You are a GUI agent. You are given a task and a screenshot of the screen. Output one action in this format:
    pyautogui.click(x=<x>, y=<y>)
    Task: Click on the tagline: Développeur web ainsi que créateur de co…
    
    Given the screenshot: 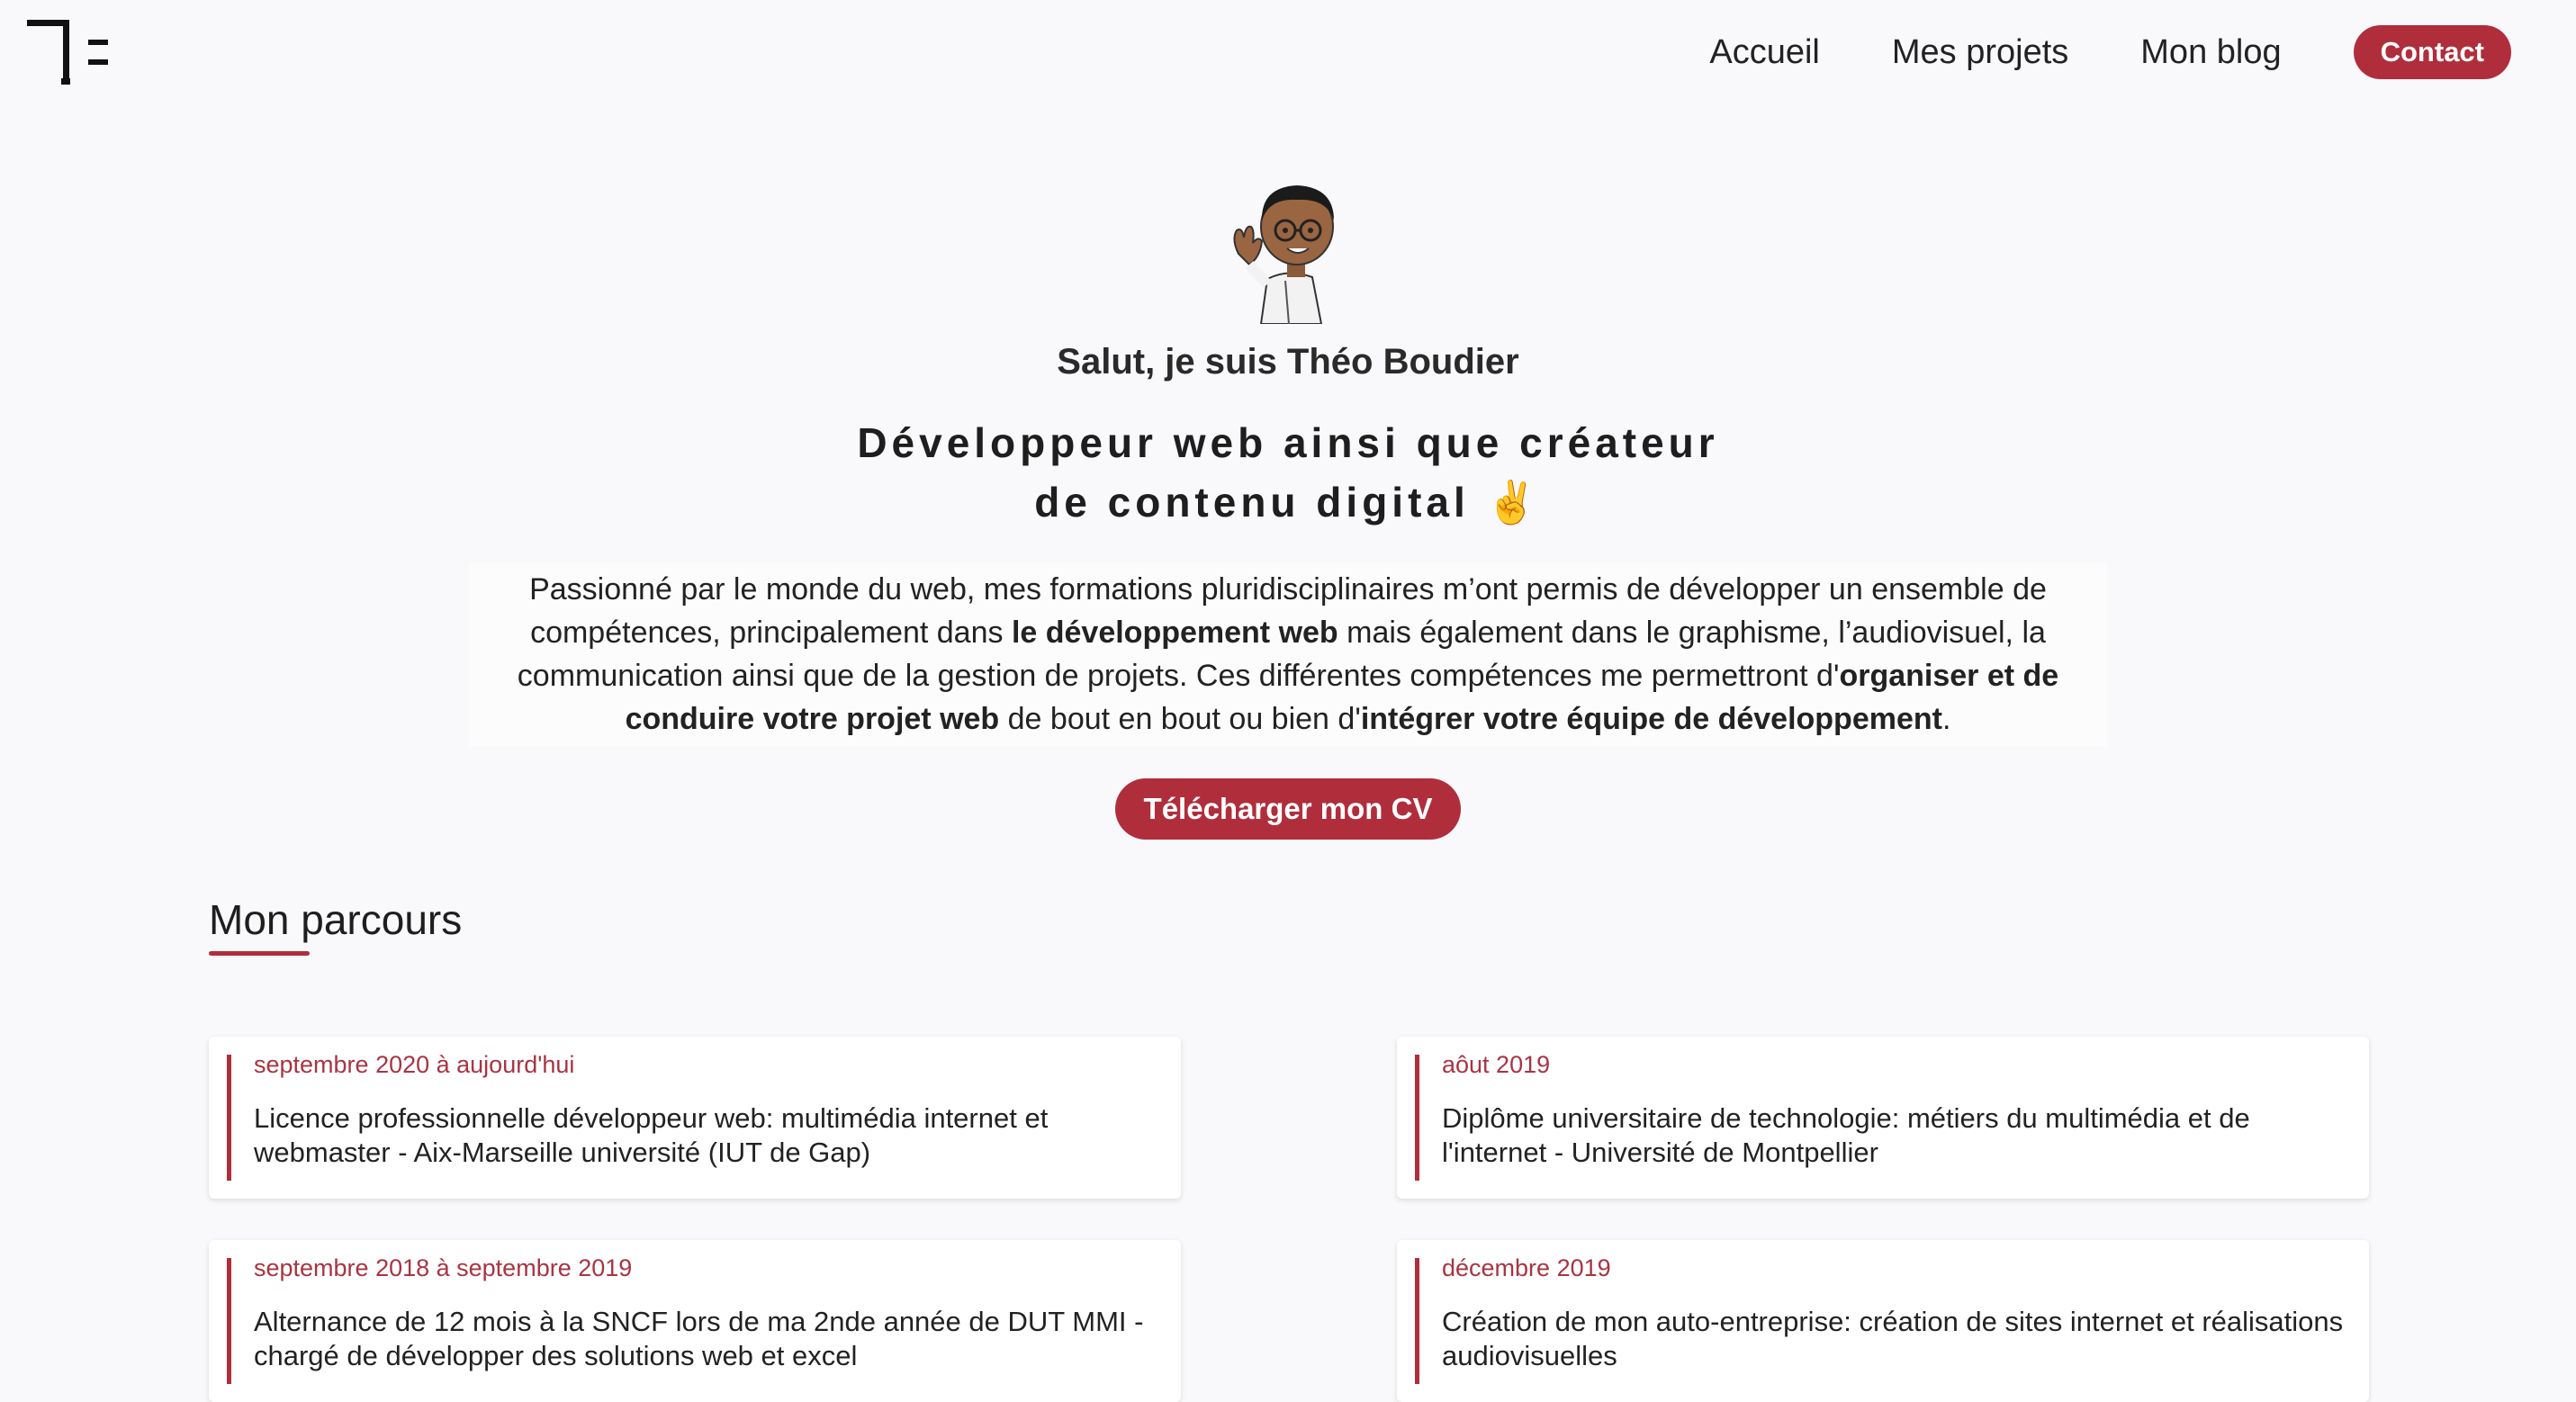 What is the action you would take?
    pyautogui.click(x=1288, y=472)
    